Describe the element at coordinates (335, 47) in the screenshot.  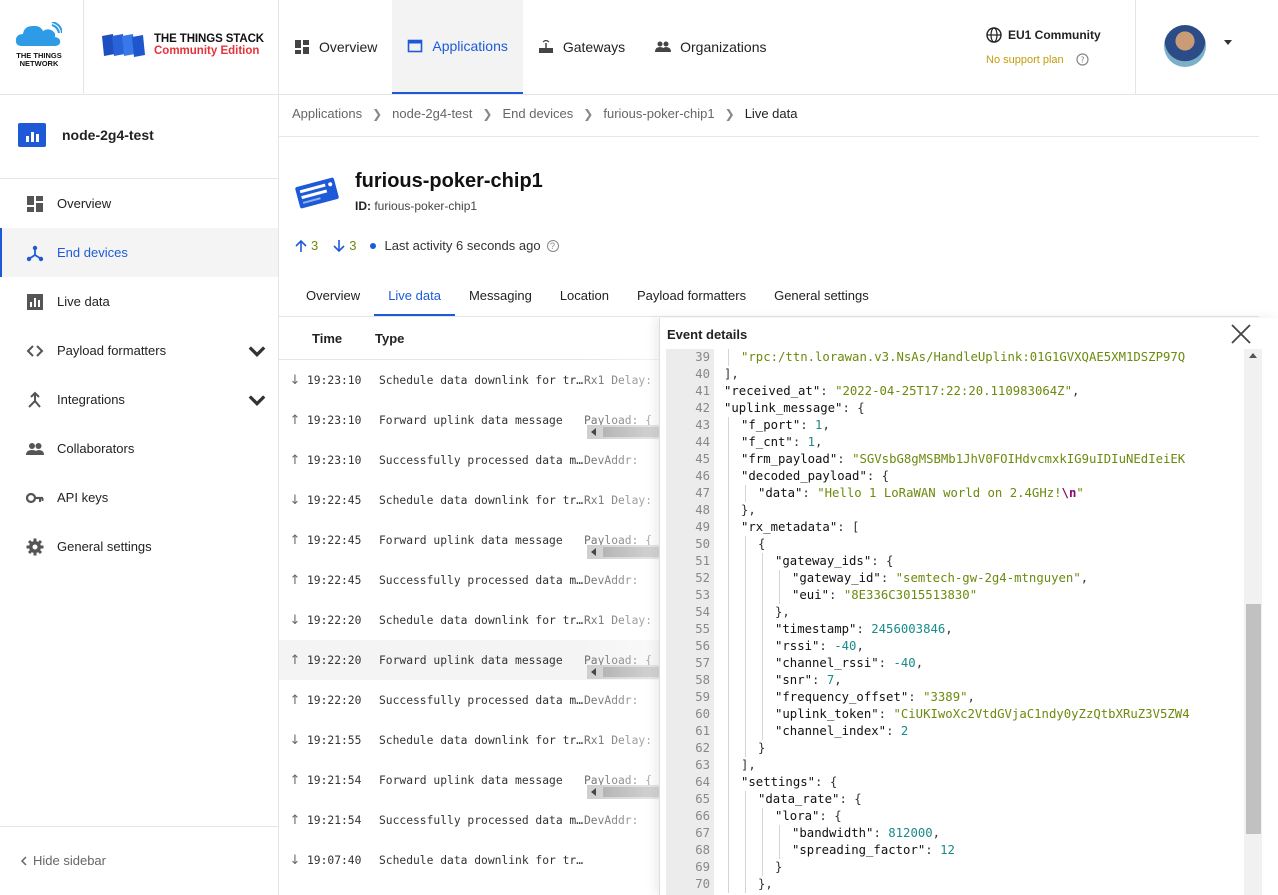
I see `nav-overview: Overview` at that location.